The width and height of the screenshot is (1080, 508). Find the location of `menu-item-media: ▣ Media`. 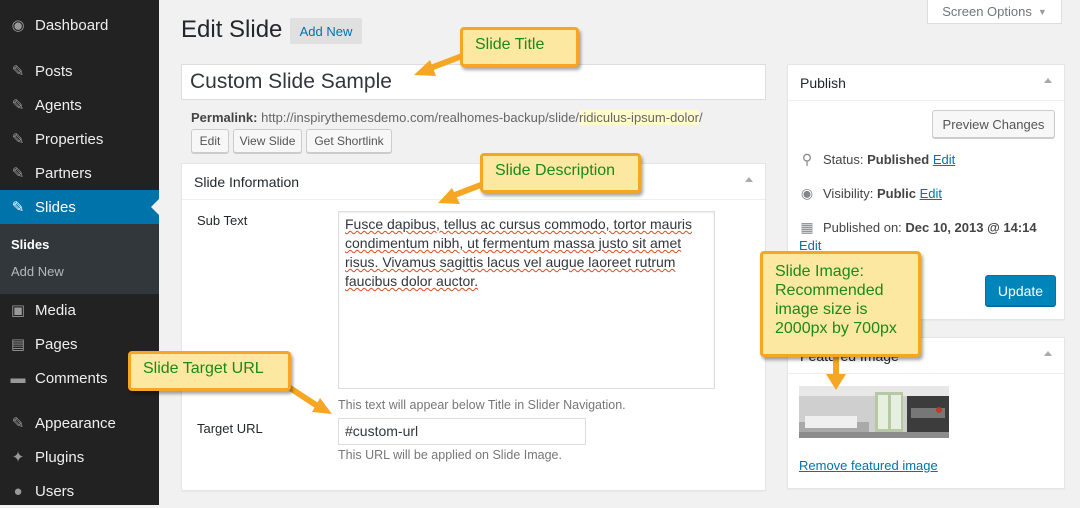

menu-item-media: ▣ Media is located at coordinates (79, 310).